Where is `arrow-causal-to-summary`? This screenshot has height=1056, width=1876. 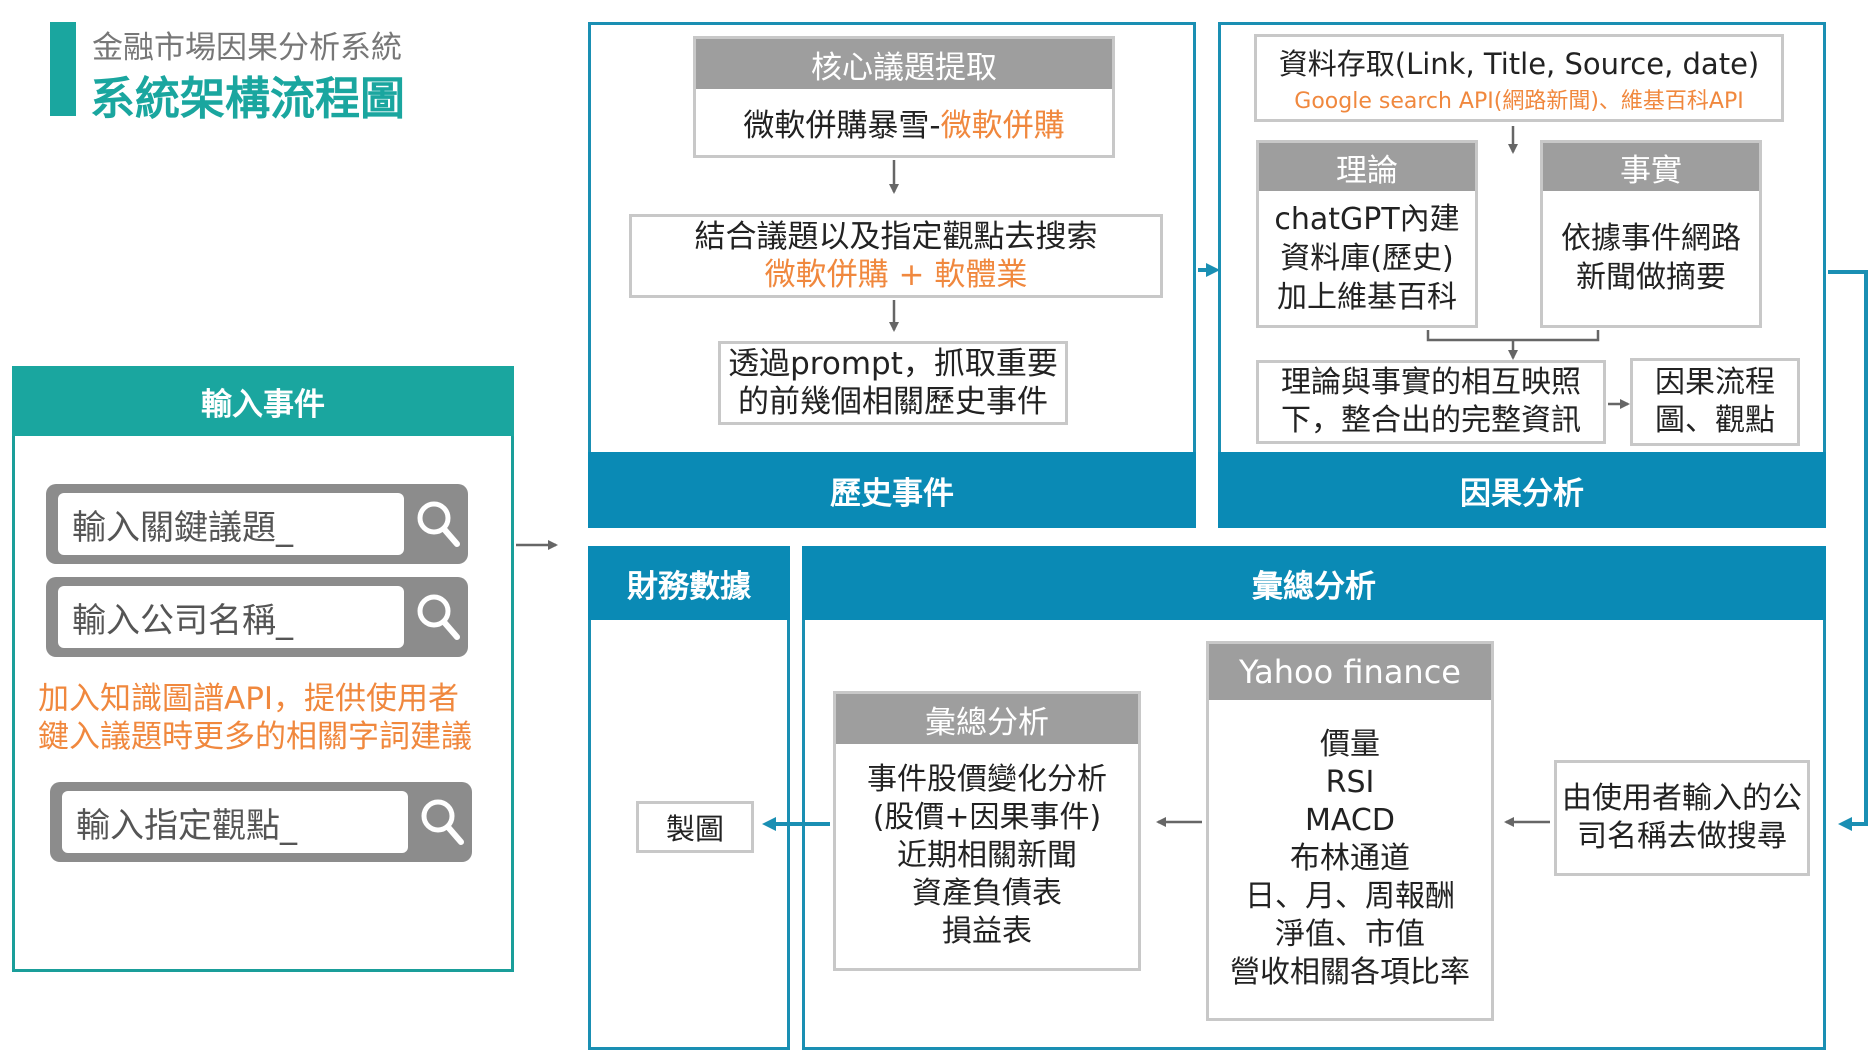
arrow-causal-to-summary is located at coordinates (1848, 550).